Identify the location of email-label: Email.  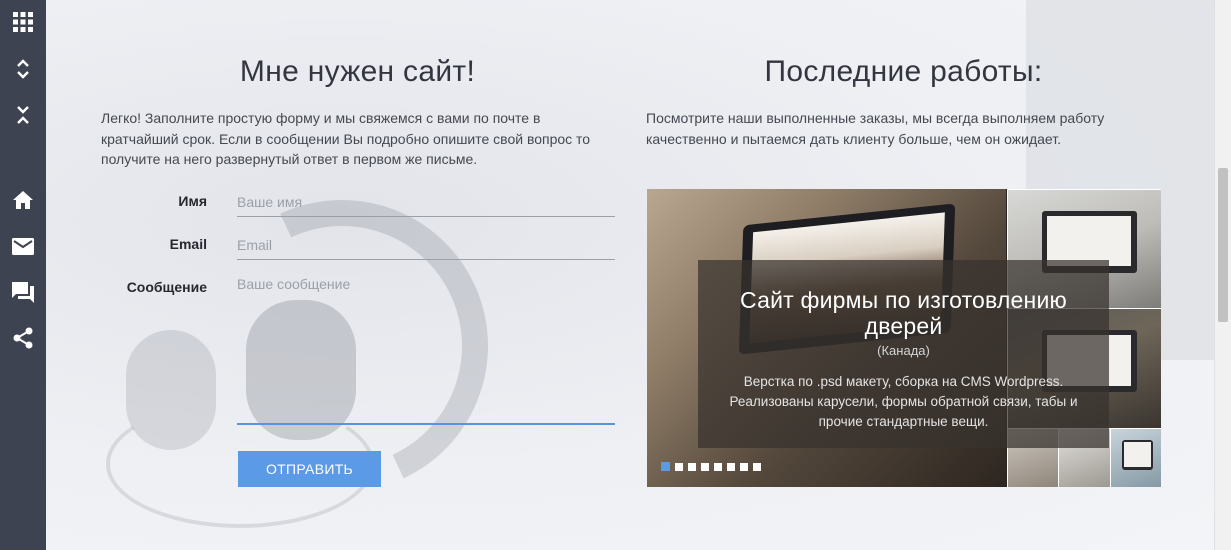
(188, 244).